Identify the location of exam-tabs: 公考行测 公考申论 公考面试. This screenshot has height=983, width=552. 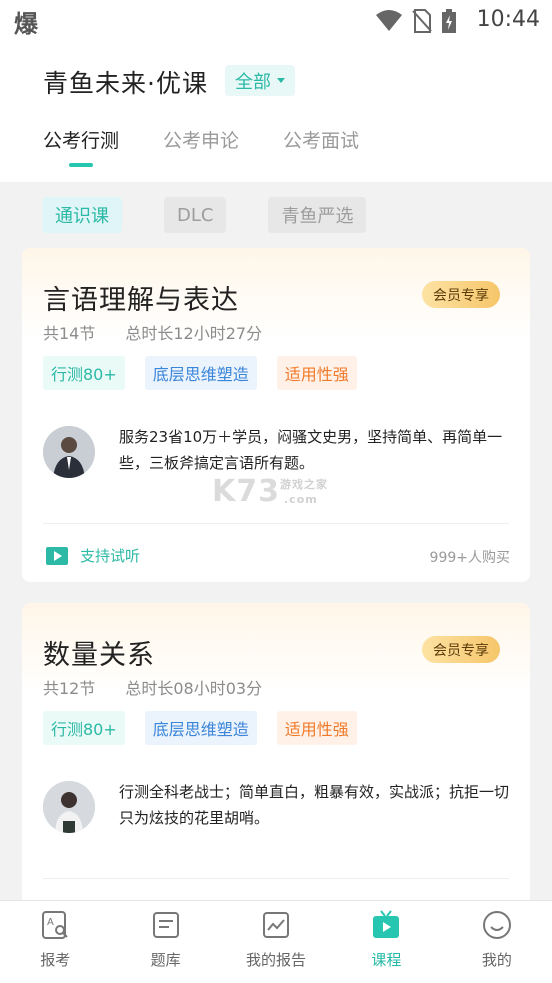
(201, 139).